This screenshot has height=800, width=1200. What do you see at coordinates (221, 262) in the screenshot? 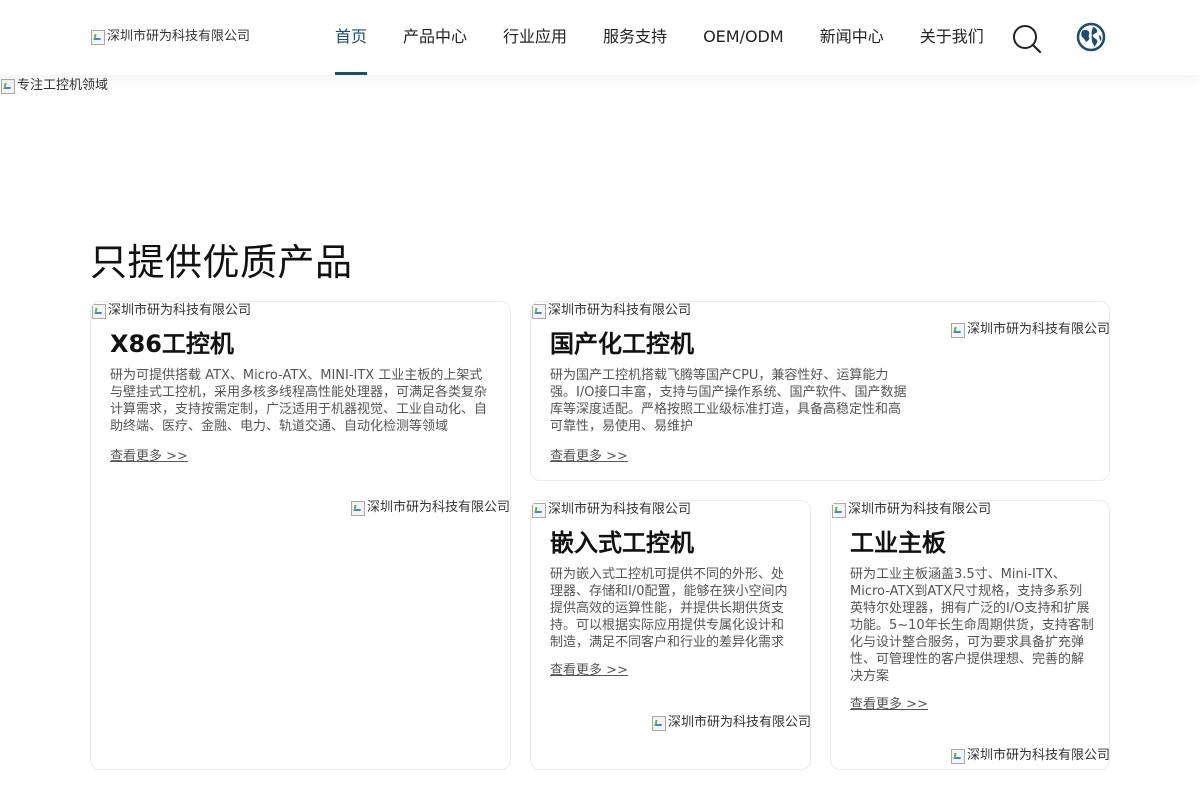
I see `section-title: 只提供优质产品` at bounding box center [221, 262].